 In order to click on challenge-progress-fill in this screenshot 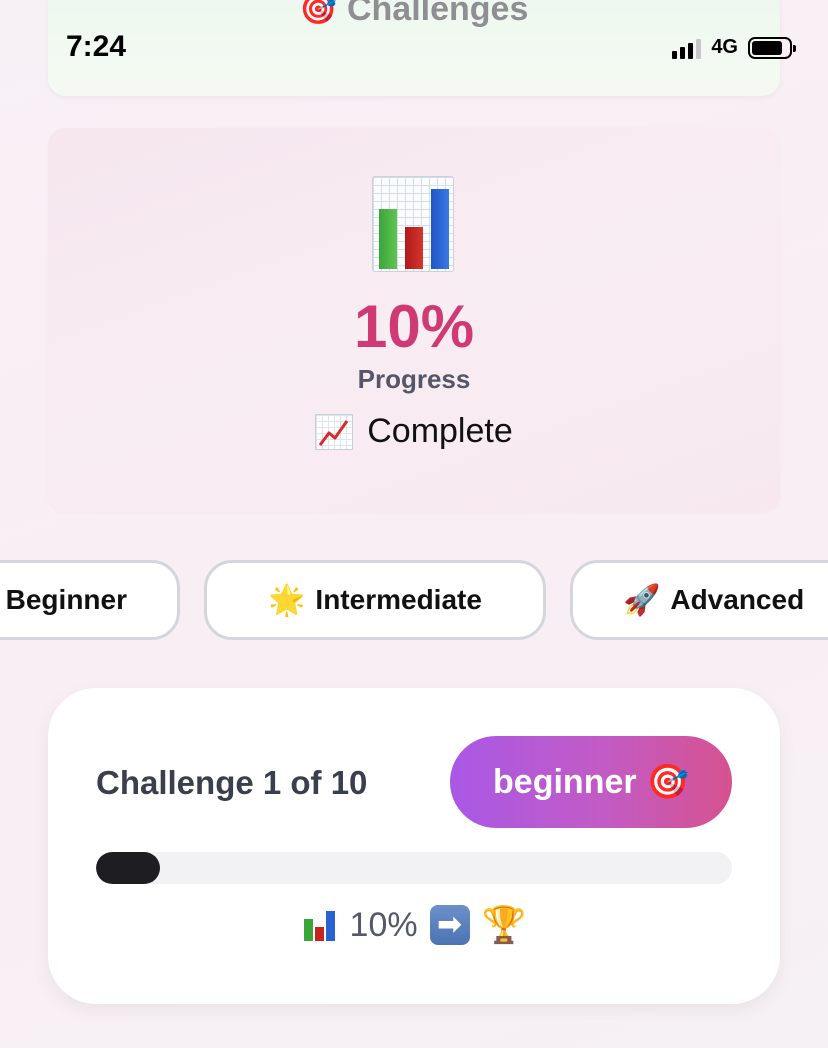, I will do `click(128, 868)`.